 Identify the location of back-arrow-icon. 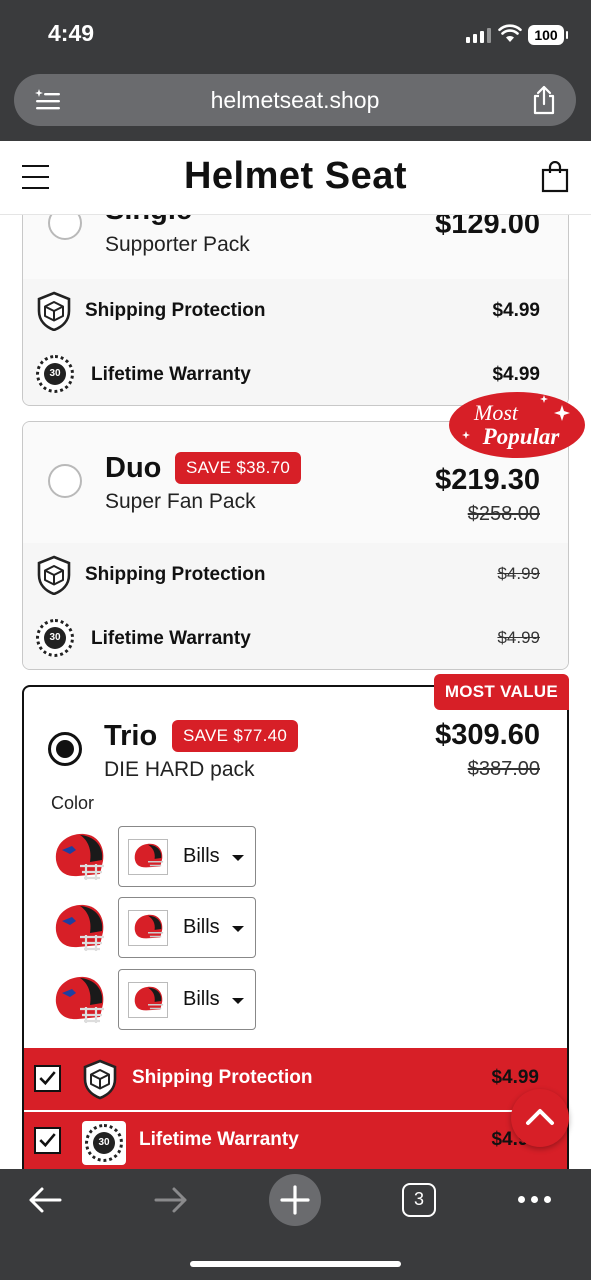
(45, 1200).